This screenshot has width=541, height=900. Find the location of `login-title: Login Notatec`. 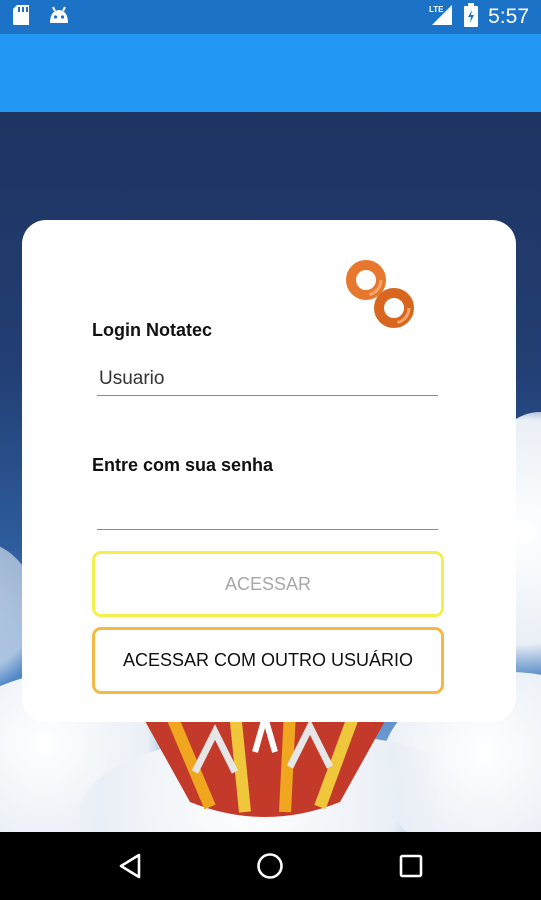

login-title: Login Notatec is located at coordinates (152, 330).